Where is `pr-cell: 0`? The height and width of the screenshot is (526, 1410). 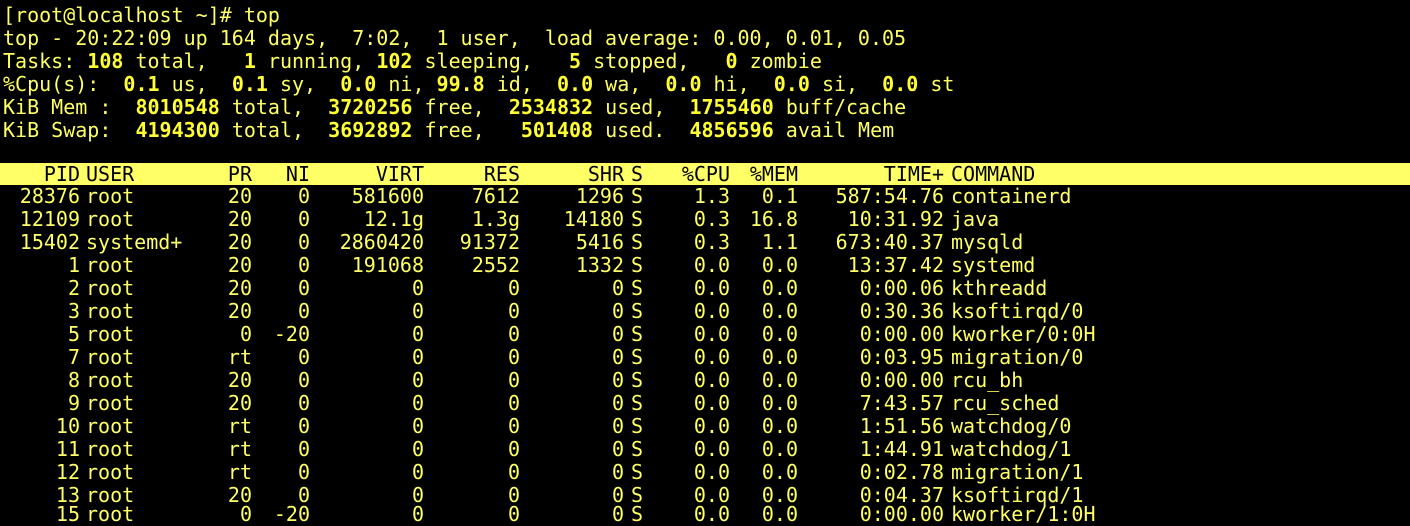 pr-cell: 0 is located at coordinates (245, 334).